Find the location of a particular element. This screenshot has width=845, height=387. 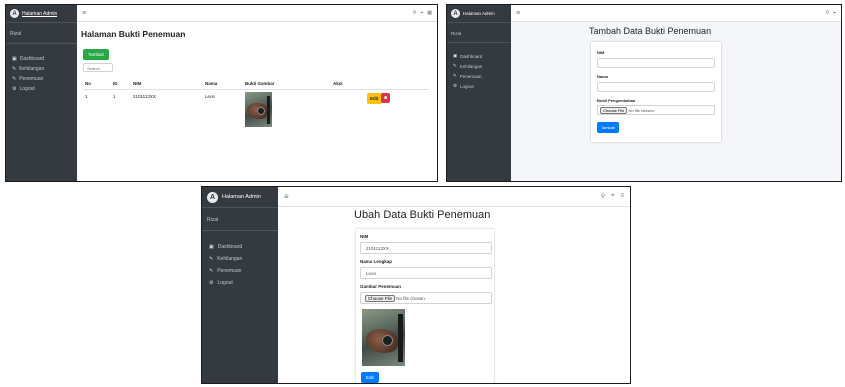

edit-button: Edit is located at coordinates (374, 98).